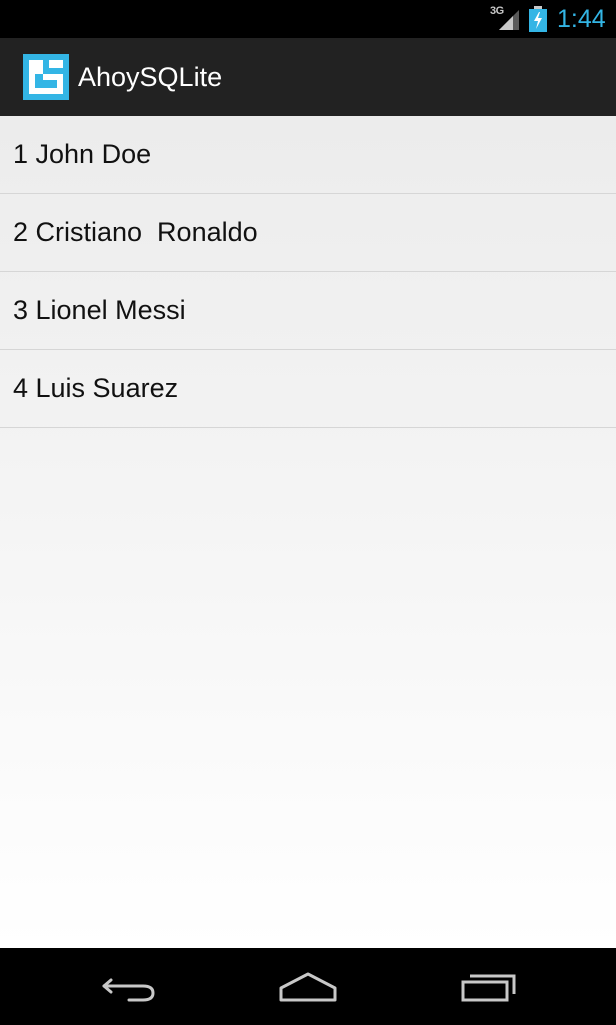 The width and height of the screenshot is (616, 1025). Describe the element at coordinates (308, 19) in the screenshot. I see `status-bar: 3G 1:44` at that location.